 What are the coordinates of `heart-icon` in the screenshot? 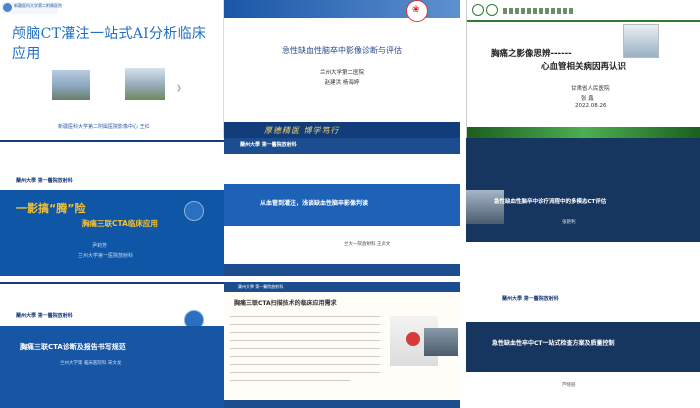 It's located at (413, 339).